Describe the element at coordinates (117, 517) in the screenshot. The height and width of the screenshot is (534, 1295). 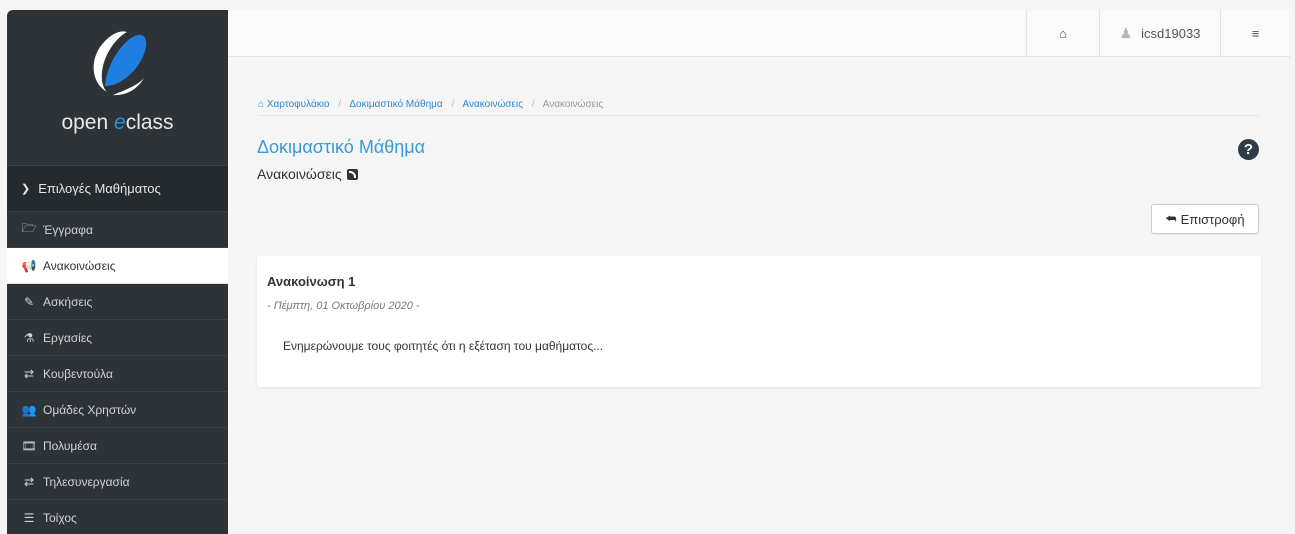
I see `sidebar-item: ☰ Τοίχος` at that location.